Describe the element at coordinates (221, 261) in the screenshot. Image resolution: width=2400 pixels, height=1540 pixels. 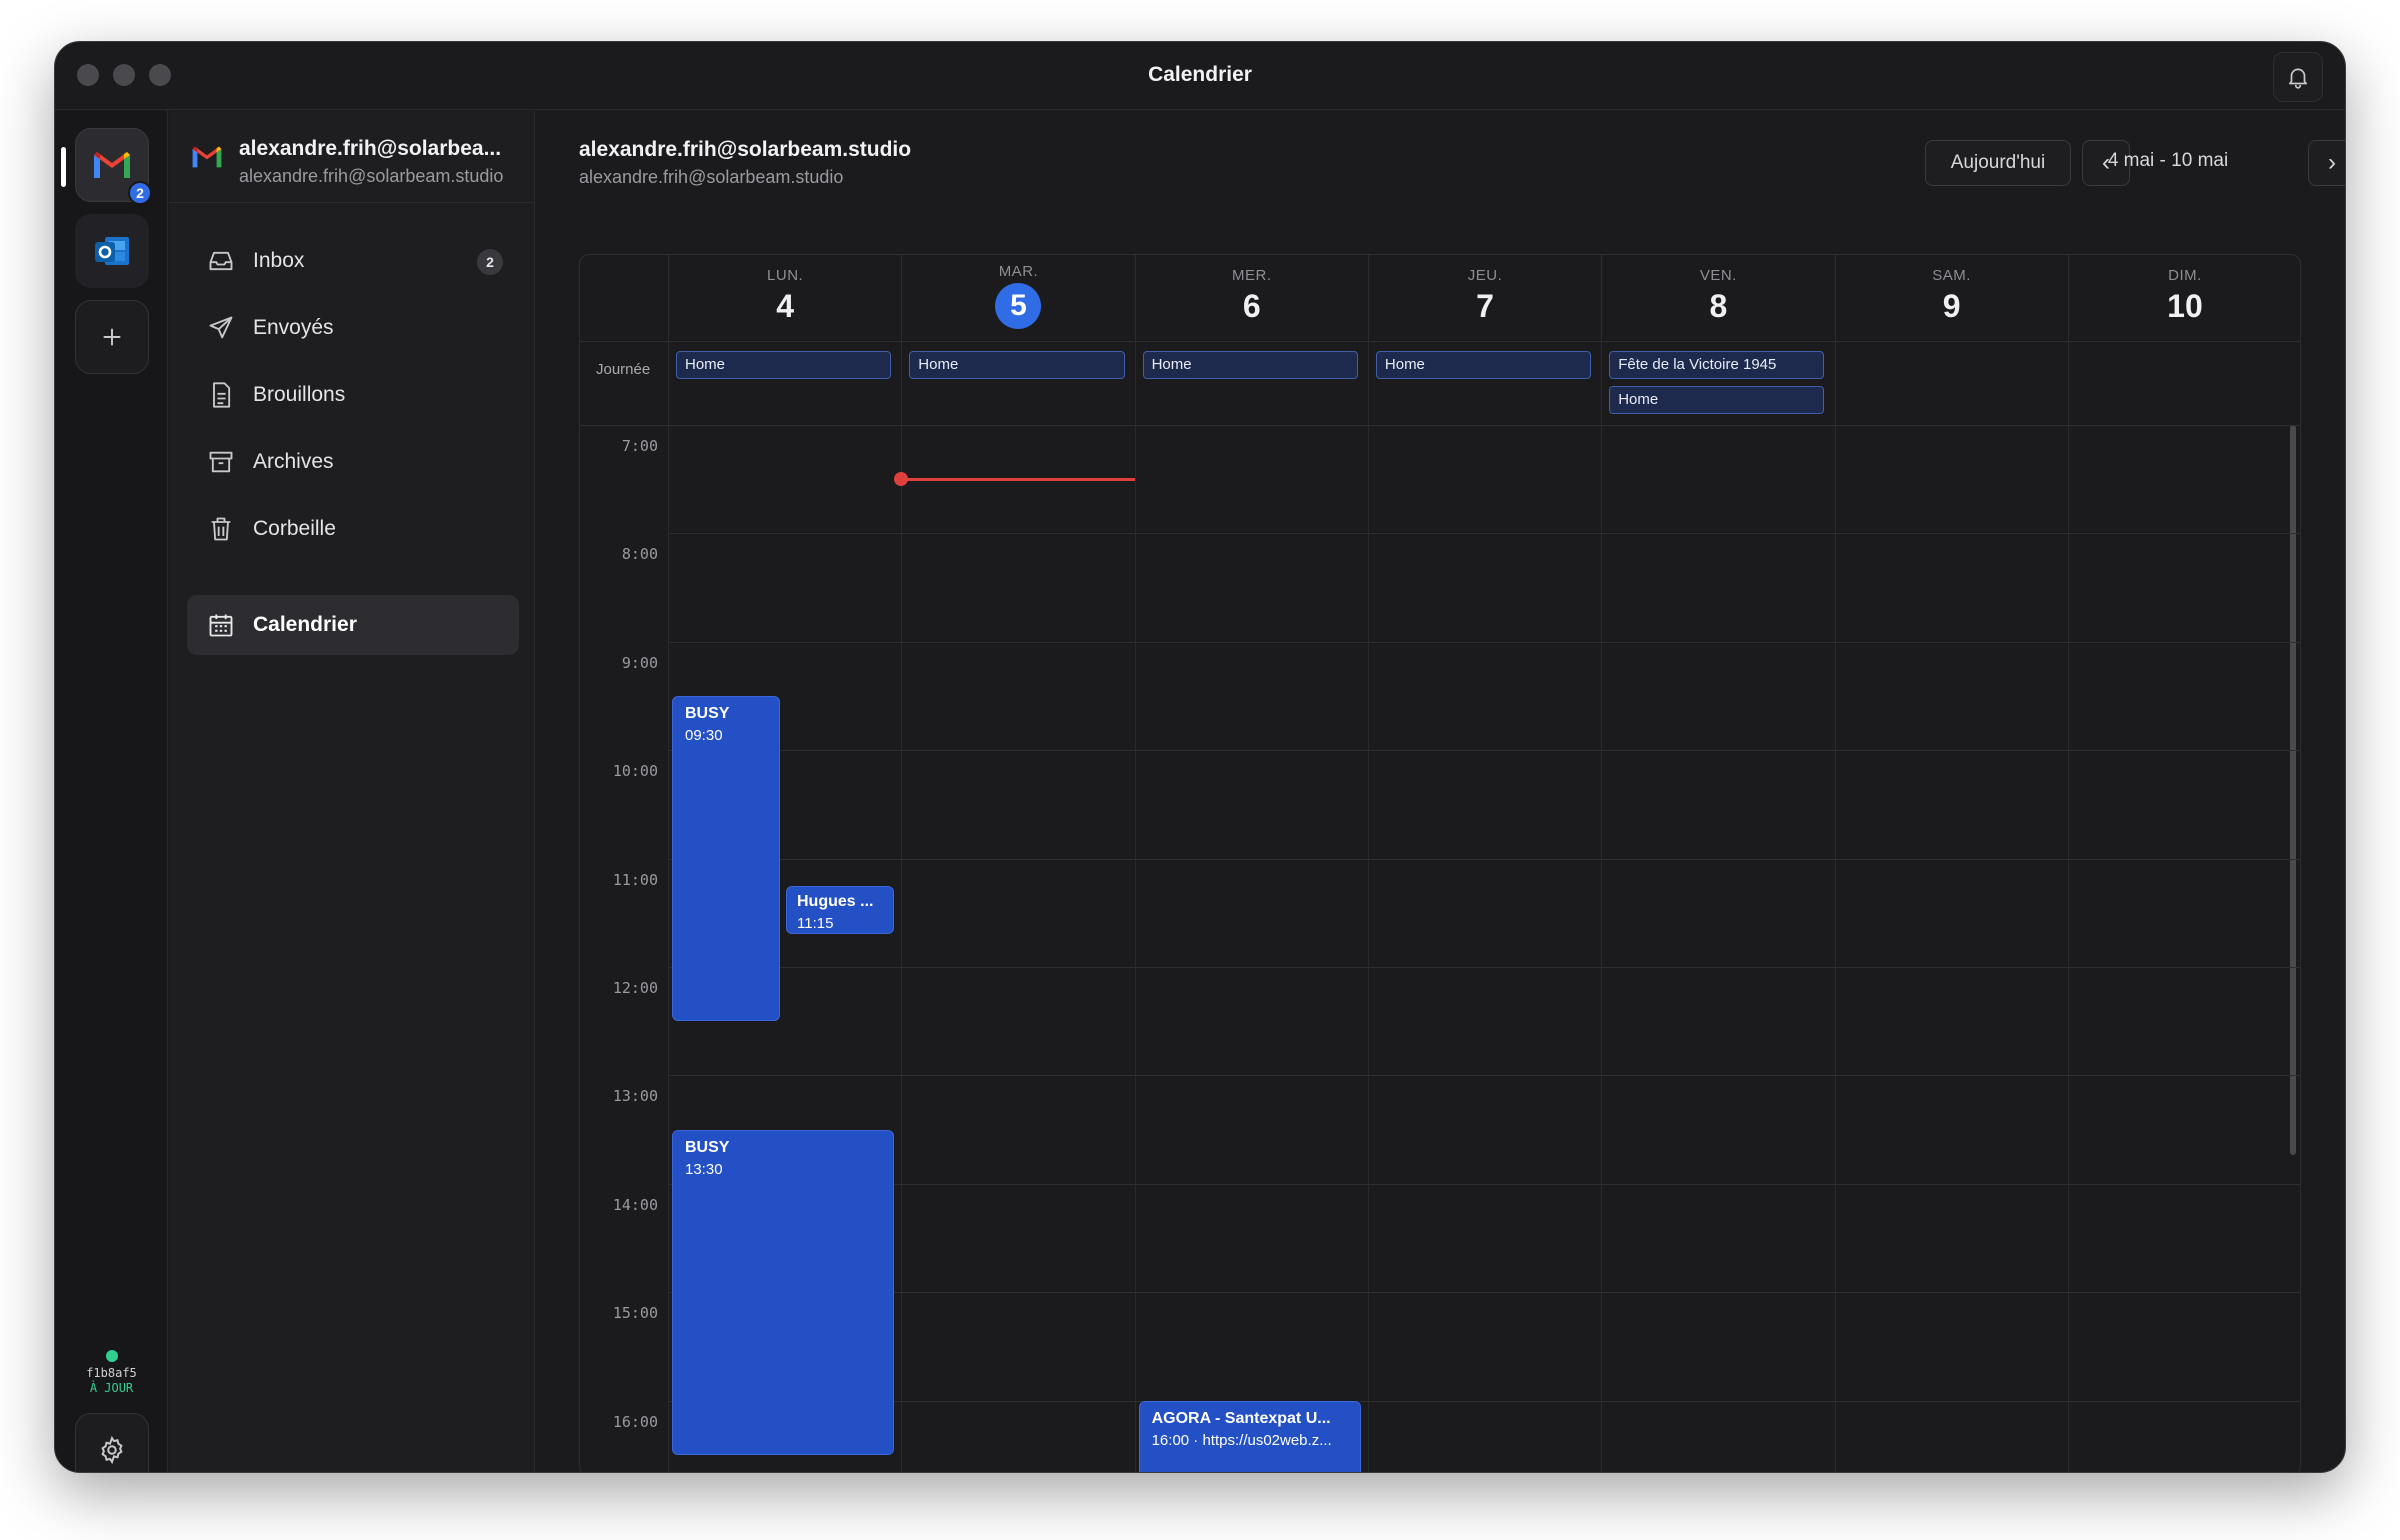
I see `inbox-icon` at that location.